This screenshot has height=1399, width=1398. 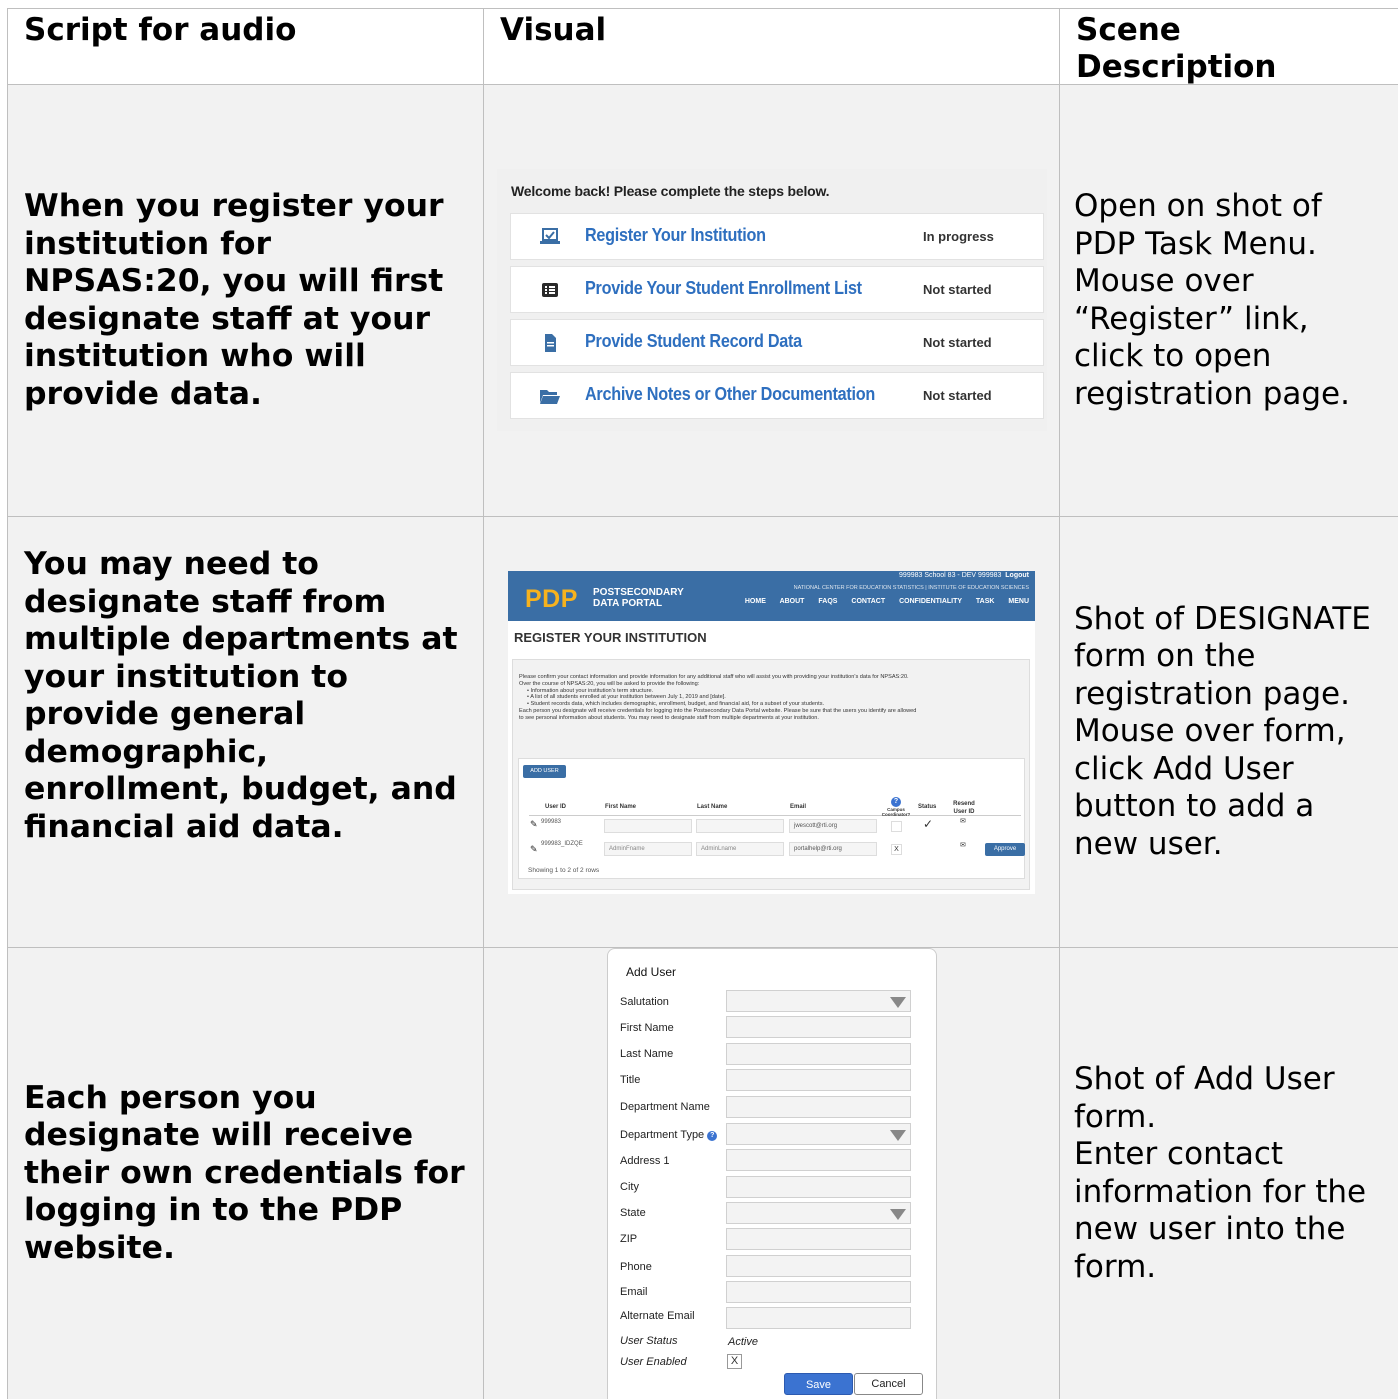 What do you see at coordinates (551, 822) in the screenshot?
I see `cell-user-id: 999983` at bounding box center [551, 822].